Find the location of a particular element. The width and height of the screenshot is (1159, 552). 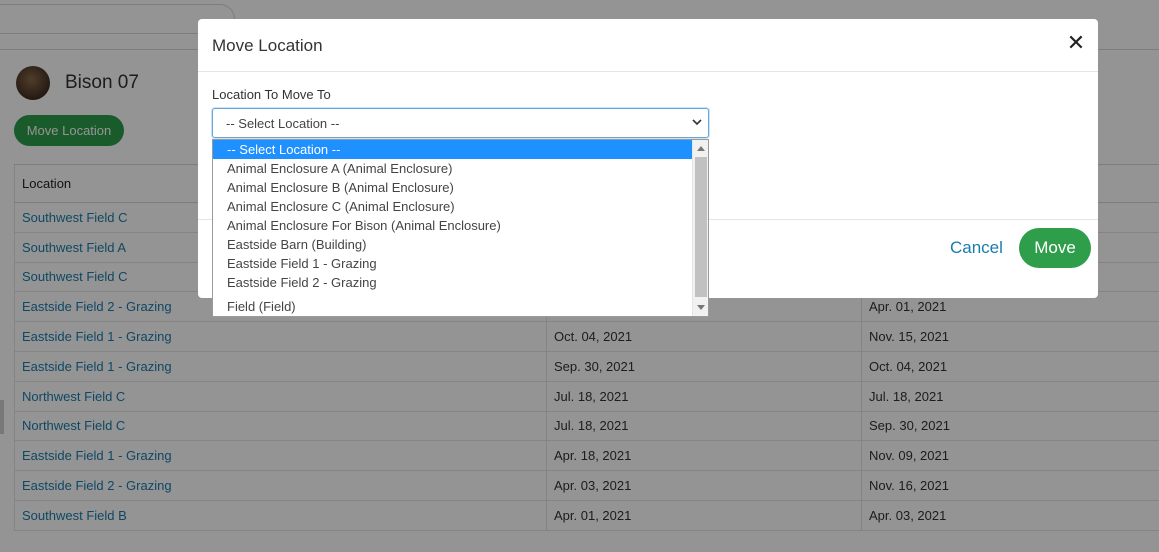

dropdown-scrollbar is located at coordinates (700, 228).